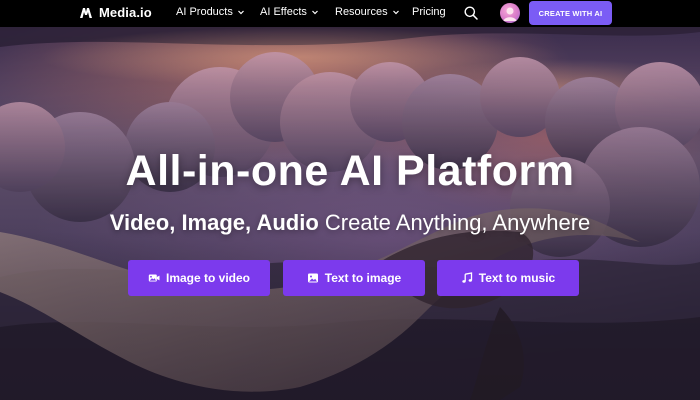  What do you see at coordinates (467, 277) in the screenshot?
I see `music-note-icon` at bounding box center [467, 277].